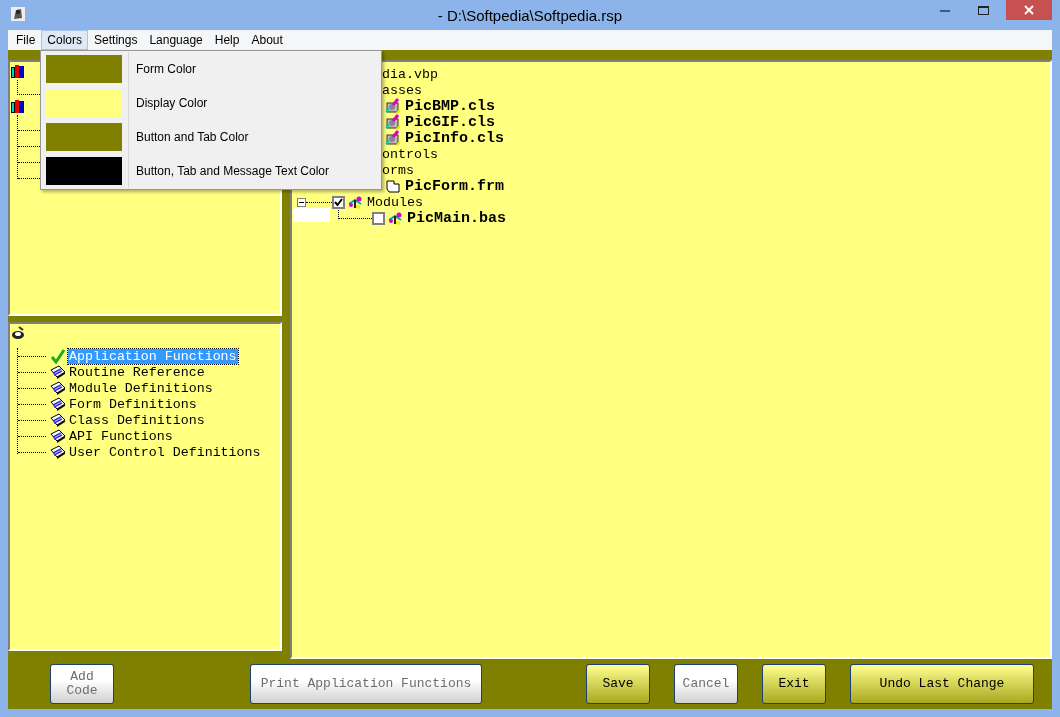  What do you see at coordinates (311, 215) in the screenshot?
I see `blank-field` at bounding box center [311, 215].